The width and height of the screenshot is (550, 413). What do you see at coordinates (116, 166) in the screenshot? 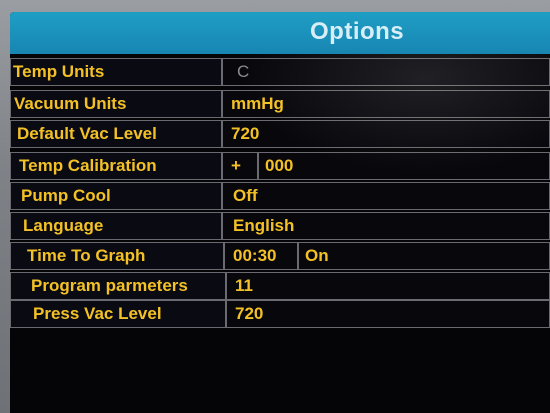
I see `temp-calibration-label: Temp Calibration` at bounding box center [116, 166].